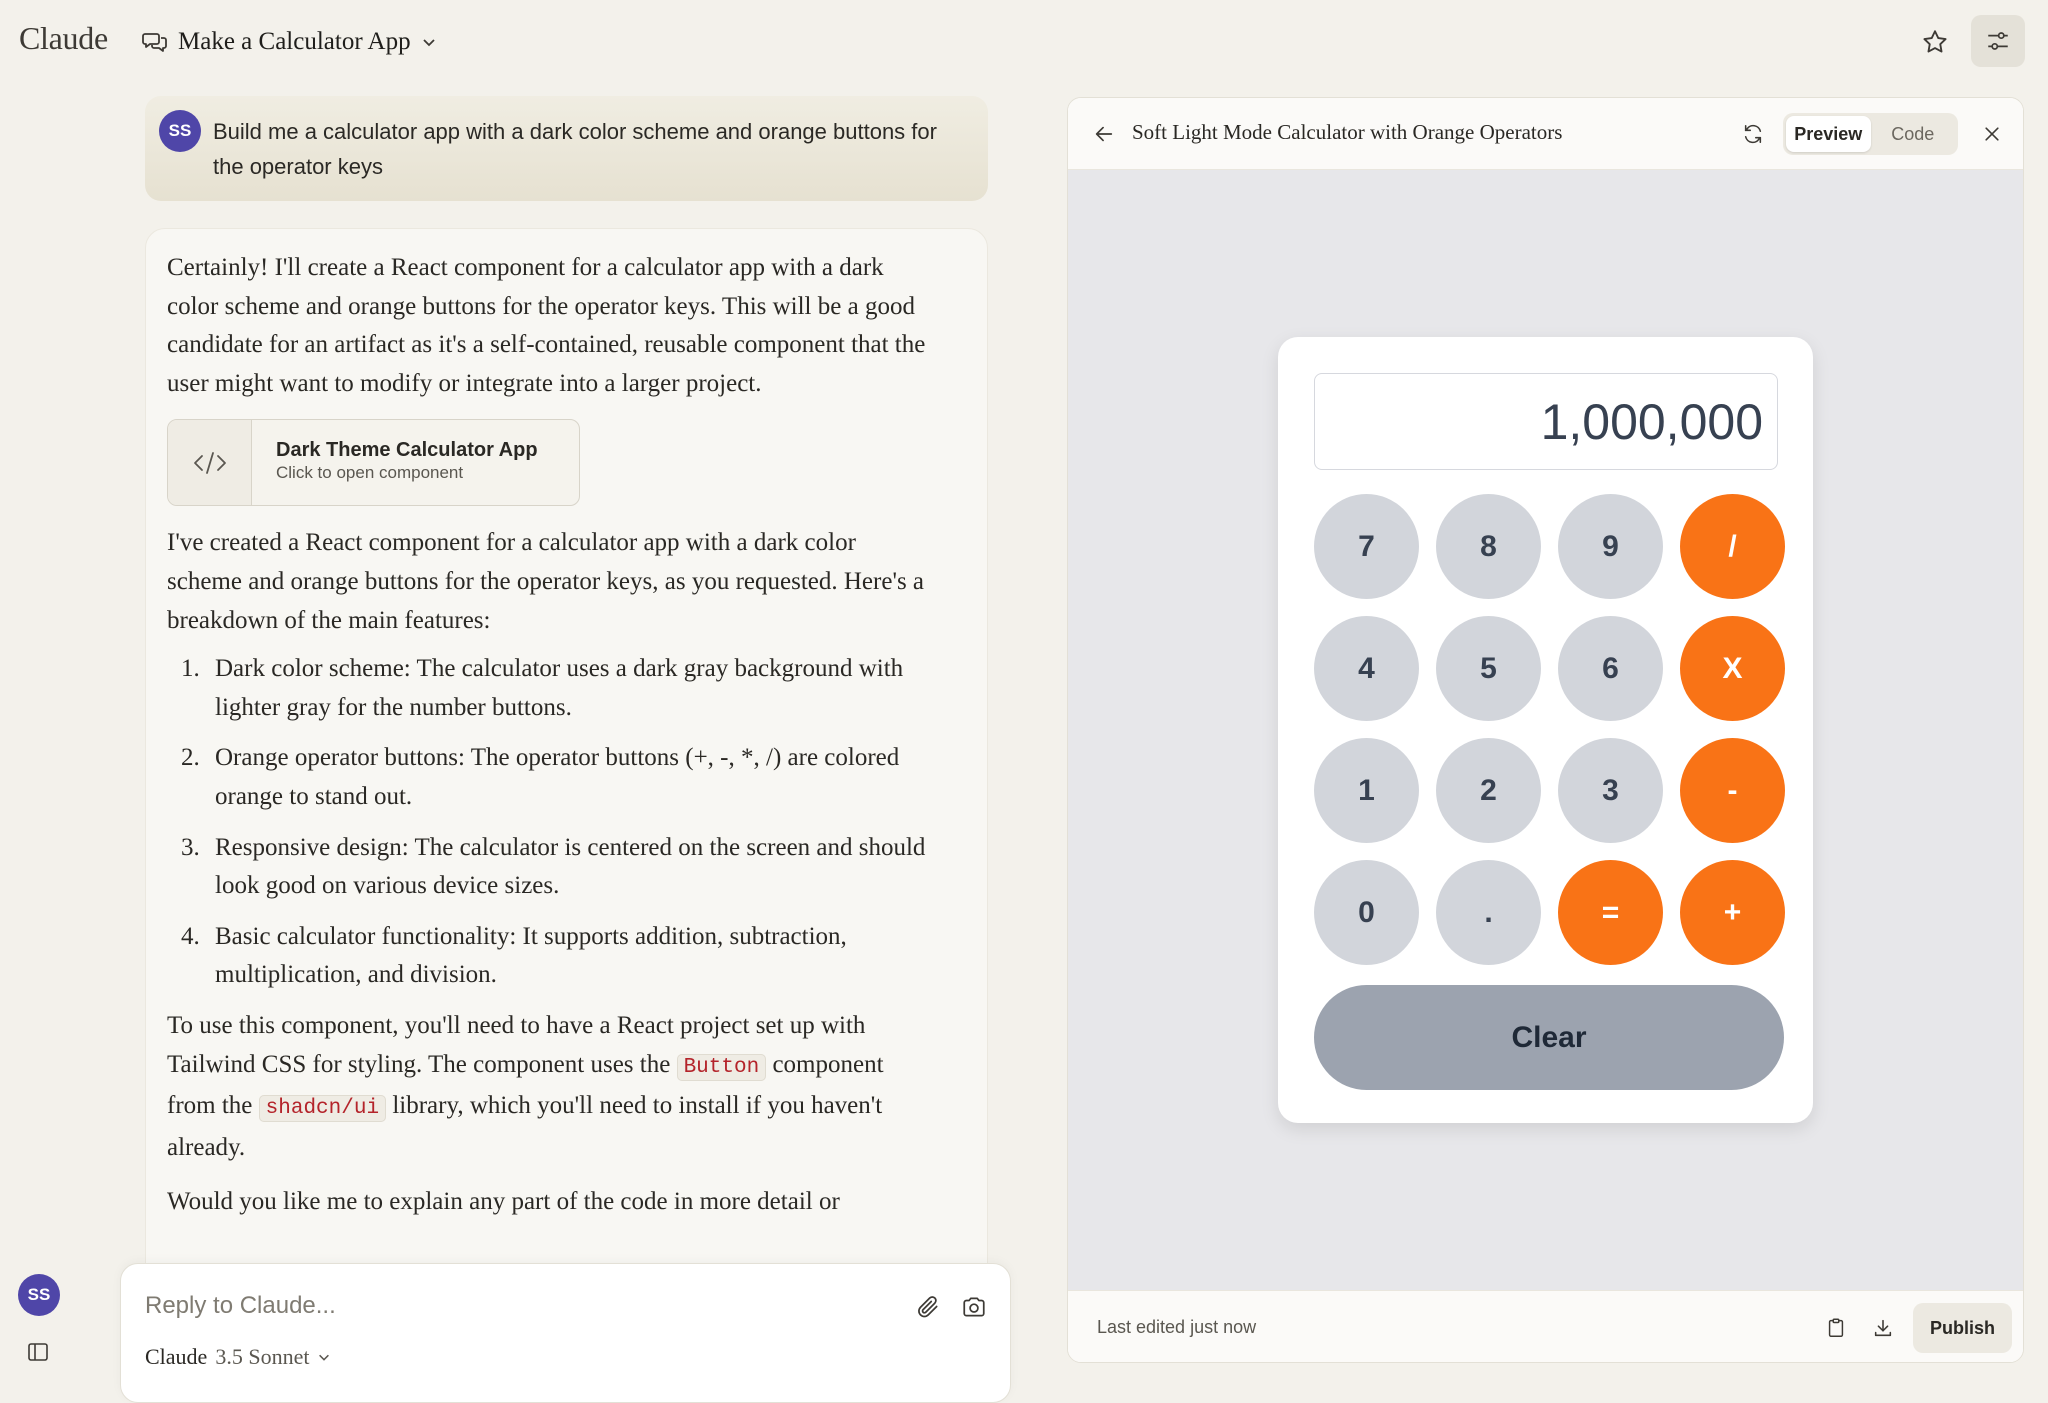 This screenshot has height=1403, width=2048. Describe the element at coordinates (1366, 668) in the screenshot. I see `calc-key-4: 4` at that location.